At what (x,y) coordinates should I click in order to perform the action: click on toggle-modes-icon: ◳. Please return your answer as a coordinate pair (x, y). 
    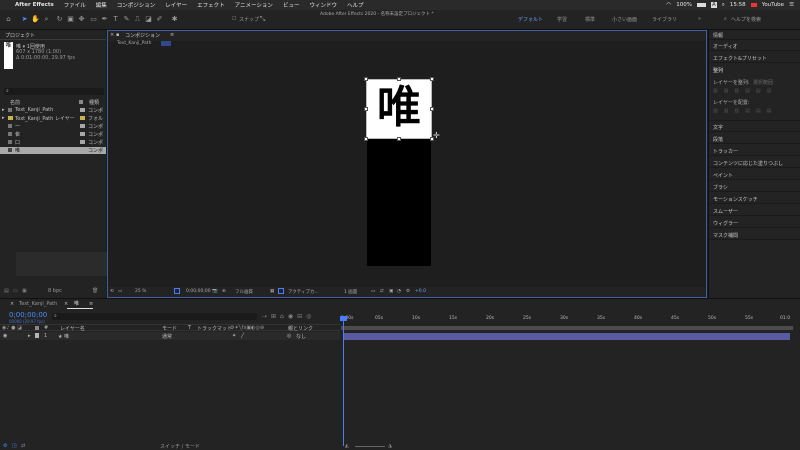
    Looking at the image, I should click on (14, 446).